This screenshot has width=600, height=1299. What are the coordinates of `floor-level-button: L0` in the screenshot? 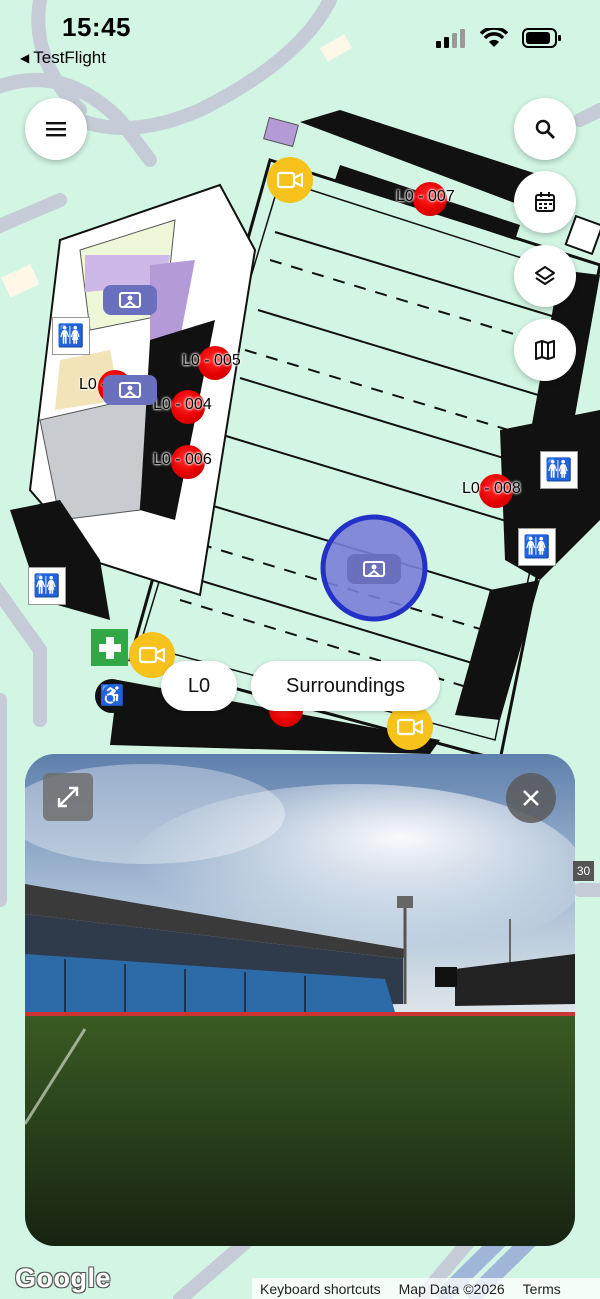 It's located at (199, 686).